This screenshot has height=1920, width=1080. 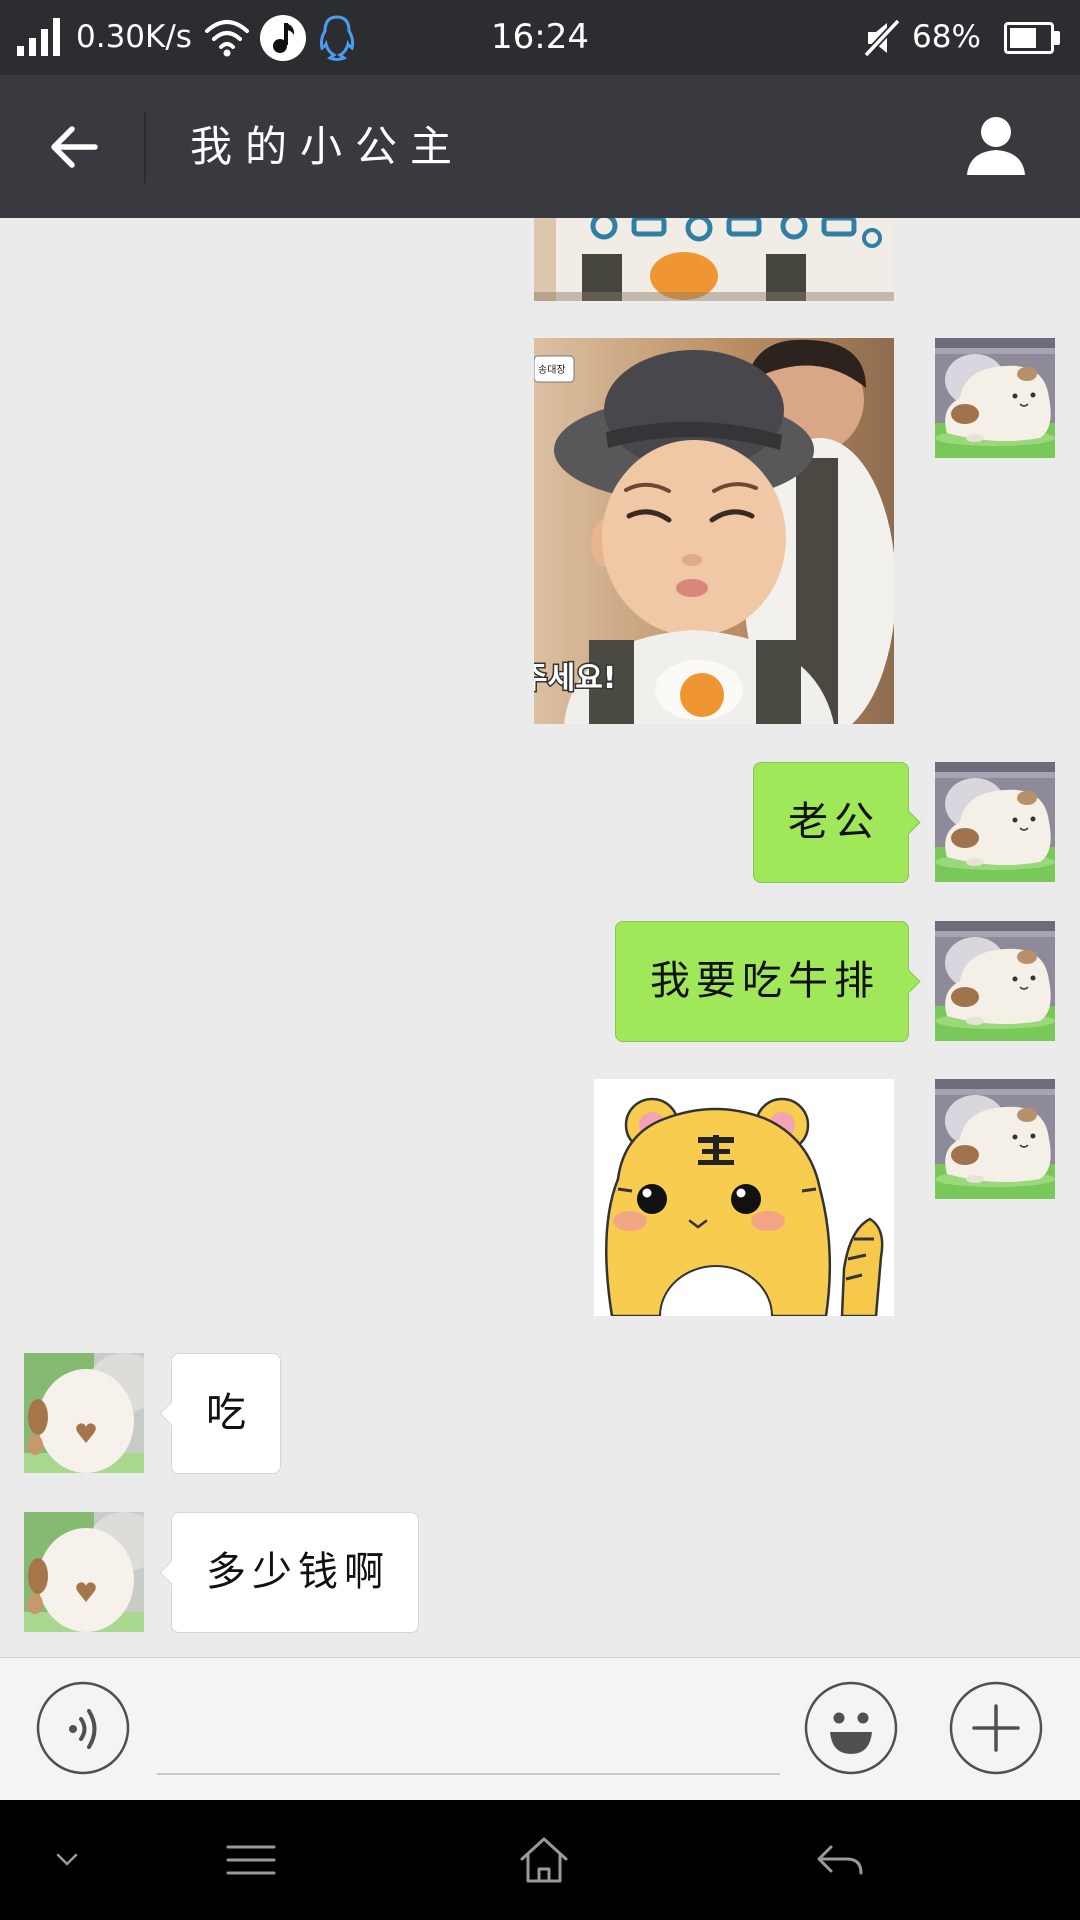 I want to click on arrow-left-icon, so click(x=74, y=147).